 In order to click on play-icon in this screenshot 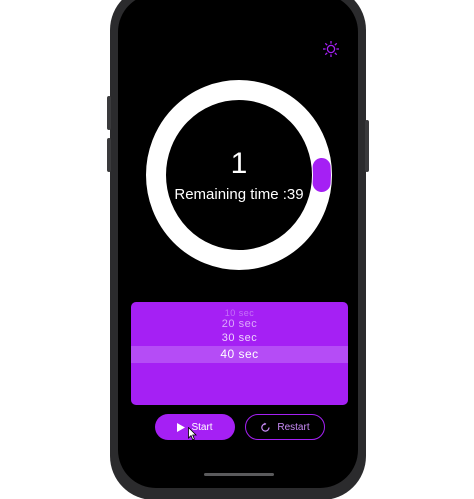, I will do `click(181, 427)`.